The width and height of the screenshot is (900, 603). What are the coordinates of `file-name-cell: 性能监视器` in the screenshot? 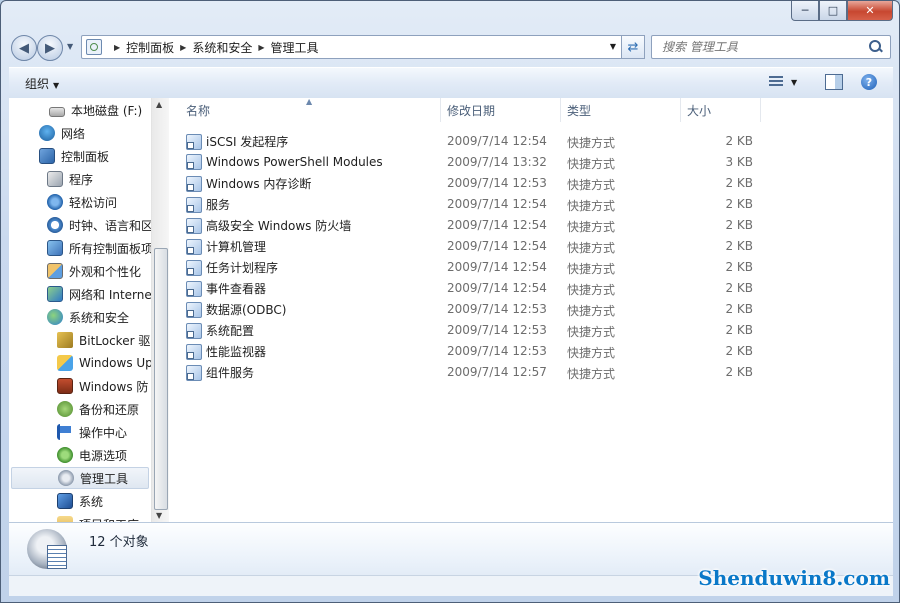 It's located at (226, 351).